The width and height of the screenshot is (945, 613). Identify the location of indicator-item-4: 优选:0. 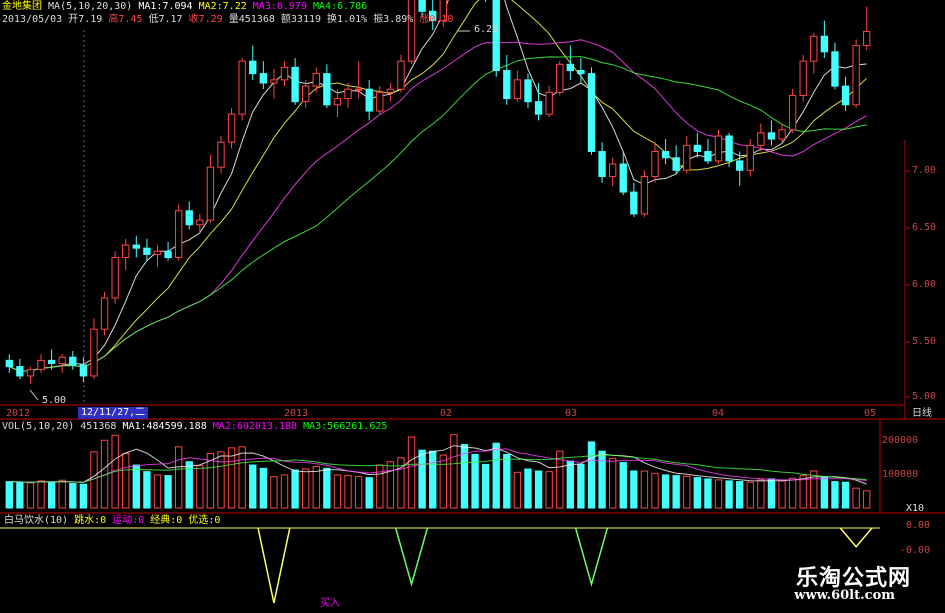
(204, 520).